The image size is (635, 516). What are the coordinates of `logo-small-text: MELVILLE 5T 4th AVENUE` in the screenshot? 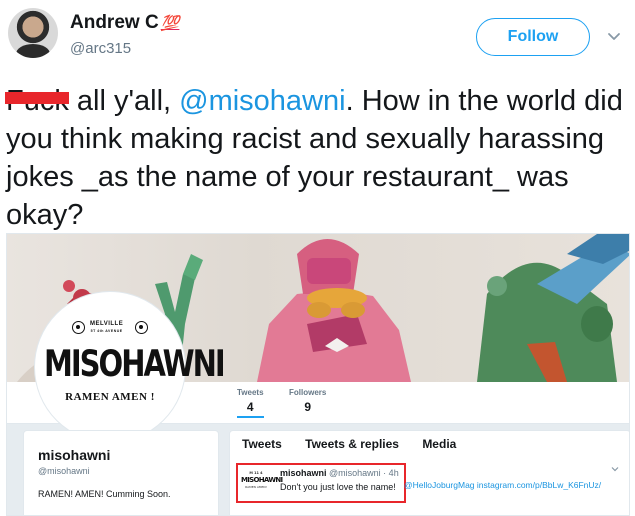 It's located at (106, 328).